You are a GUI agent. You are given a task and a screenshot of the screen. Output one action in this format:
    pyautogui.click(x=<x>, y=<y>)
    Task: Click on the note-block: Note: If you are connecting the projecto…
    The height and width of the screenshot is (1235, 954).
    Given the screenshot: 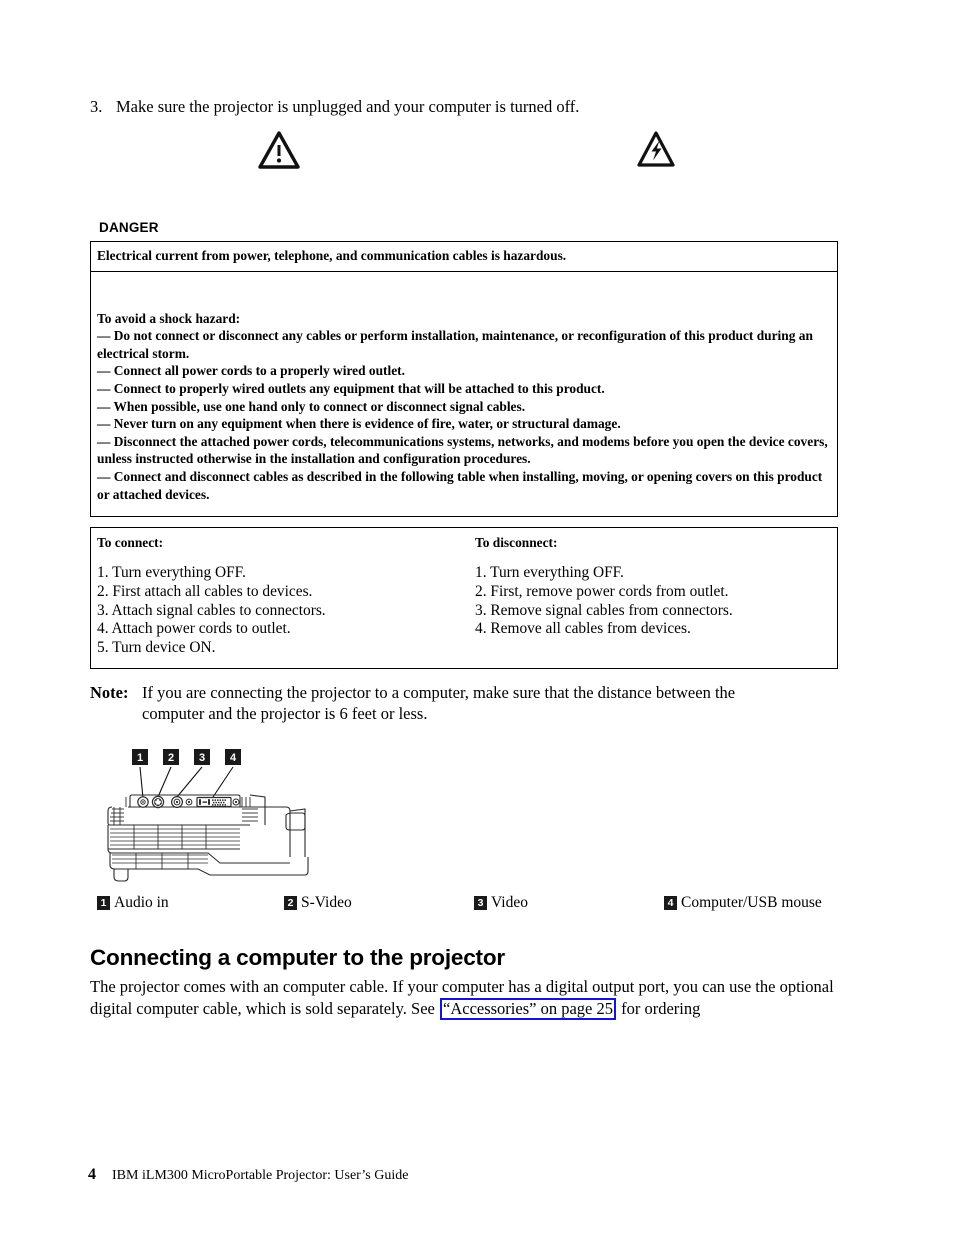 What is the action you would take?
    pyautogui.click(x=470, y=703)
    